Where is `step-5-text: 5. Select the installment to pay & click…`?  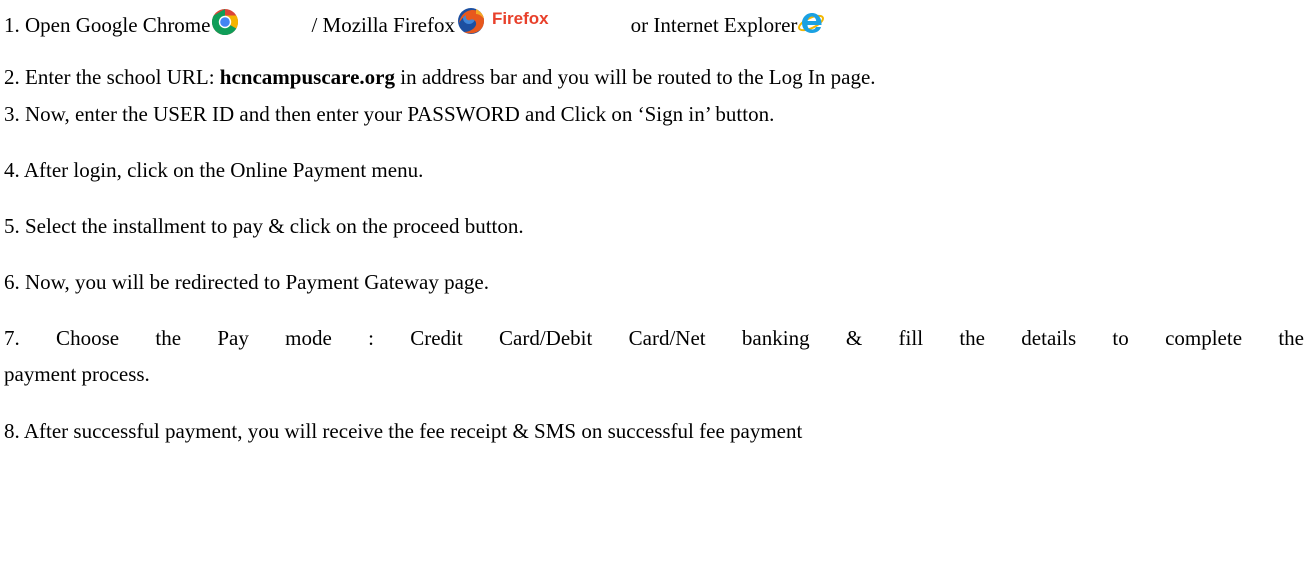 step-5-text: 5. Select the installment to pay & click… is located at coordinates (264, 226).